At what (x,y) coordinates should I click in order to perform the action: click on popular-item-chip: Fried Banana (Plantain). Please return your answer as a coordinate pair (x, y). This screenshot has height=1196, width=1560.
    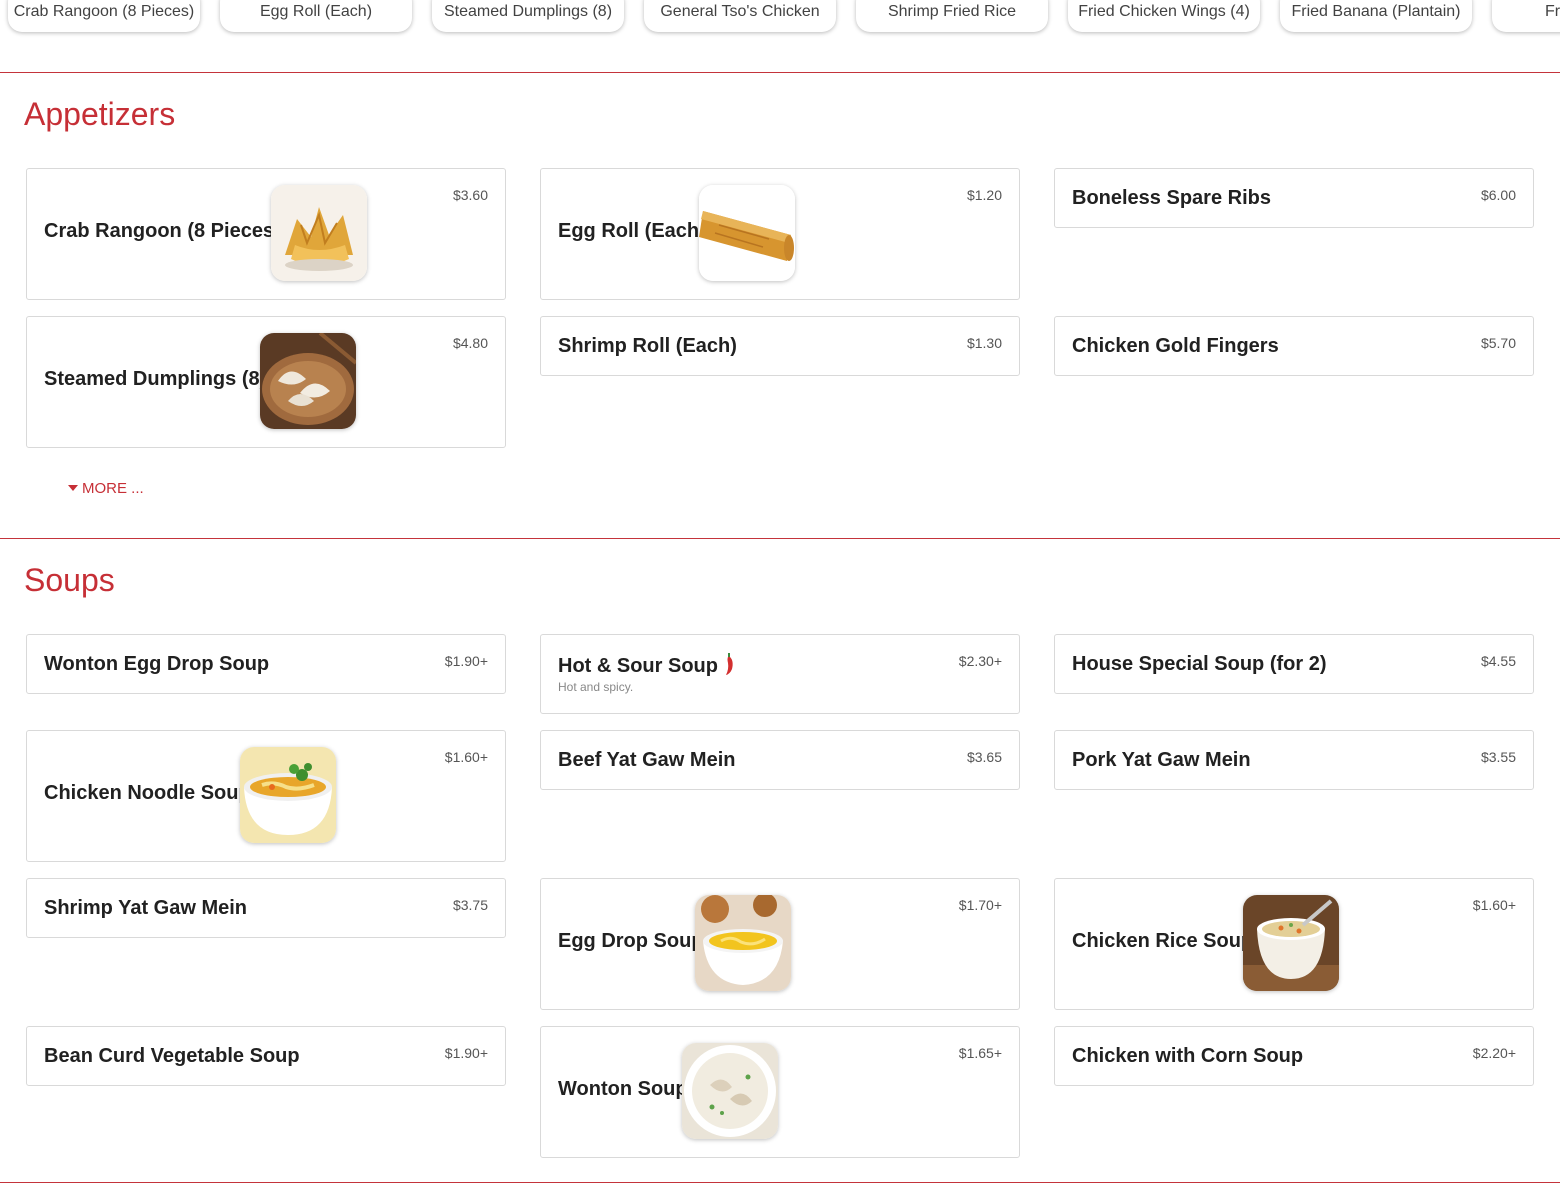
    Looking at the image, I should click on (1376, 16).